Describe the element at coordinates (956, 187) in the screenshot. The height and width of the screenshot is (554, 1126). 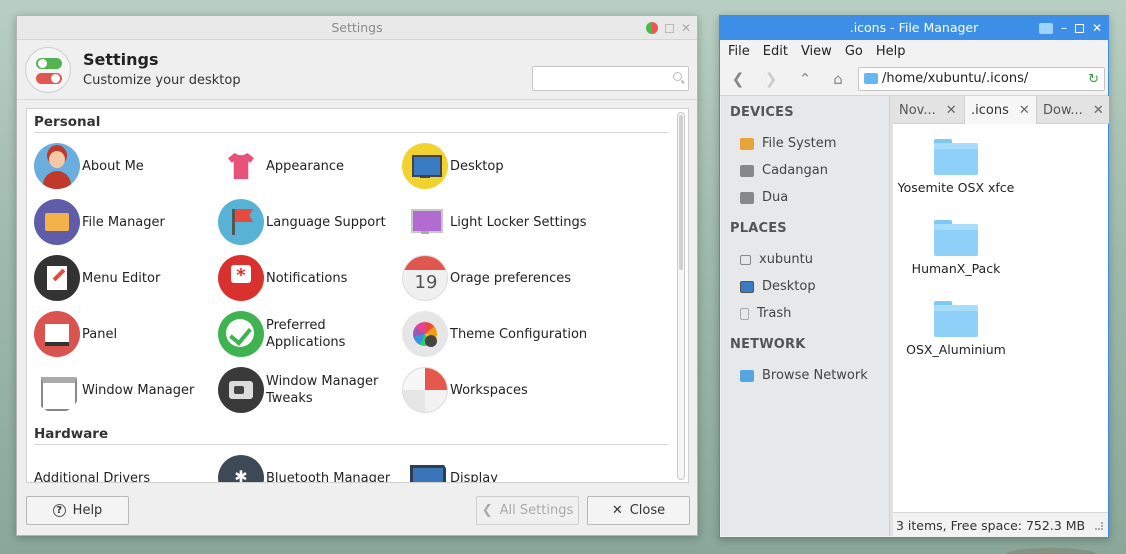
I see `folder-label: Yosemite OSX xfce` at that location.